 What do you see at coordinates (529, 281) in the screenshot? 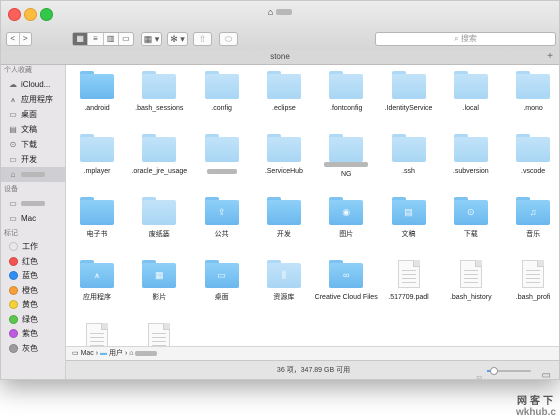
I see `file-item: .bash_profi` at bounding box center [529, 281].